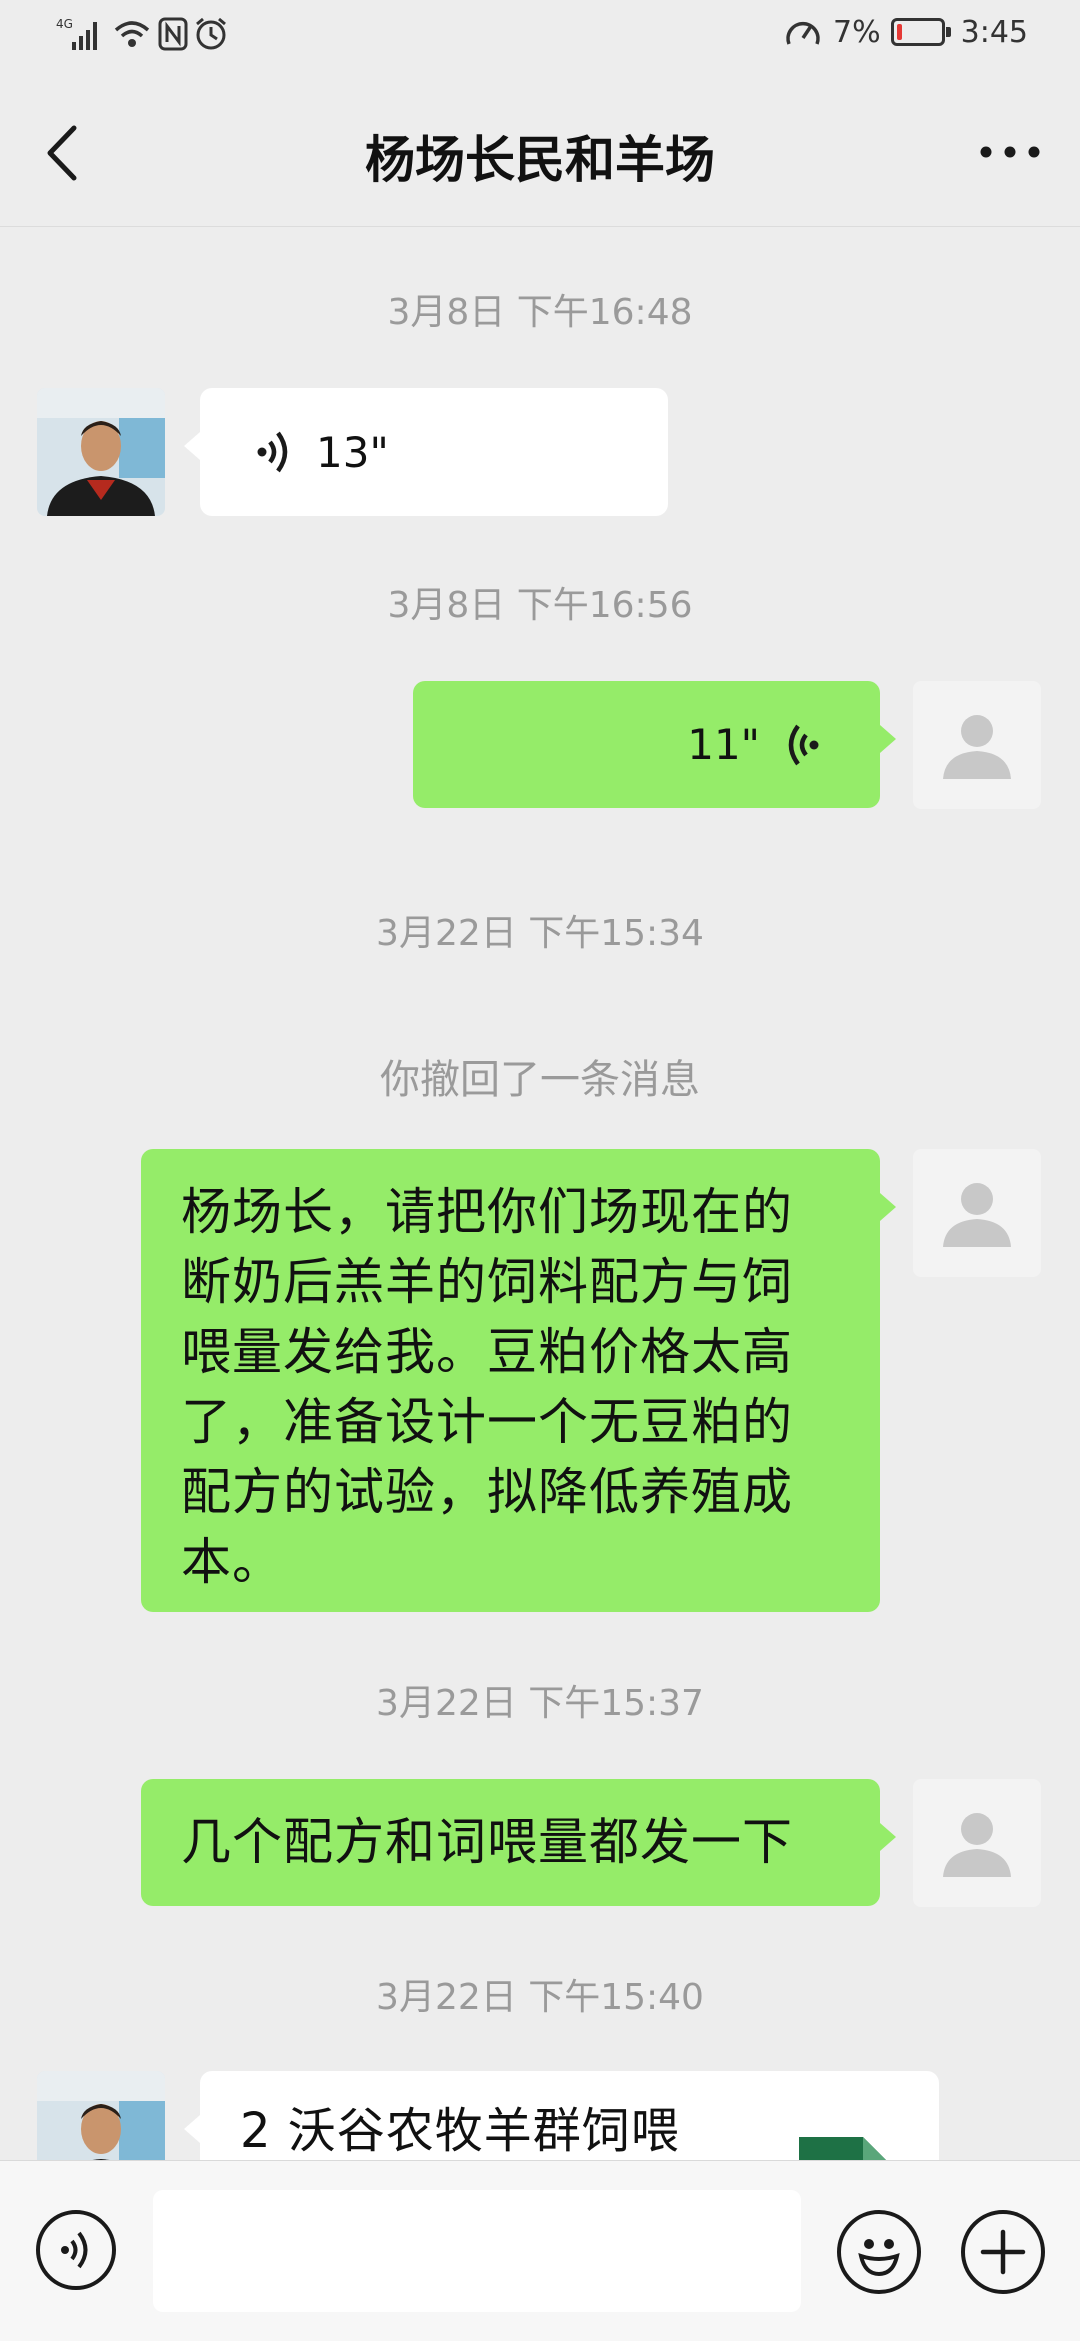  Describe the element at coordinates (487, 1212) in the screenshot. I see `message-line: 杨场长，请把你们场现在的` at that location.